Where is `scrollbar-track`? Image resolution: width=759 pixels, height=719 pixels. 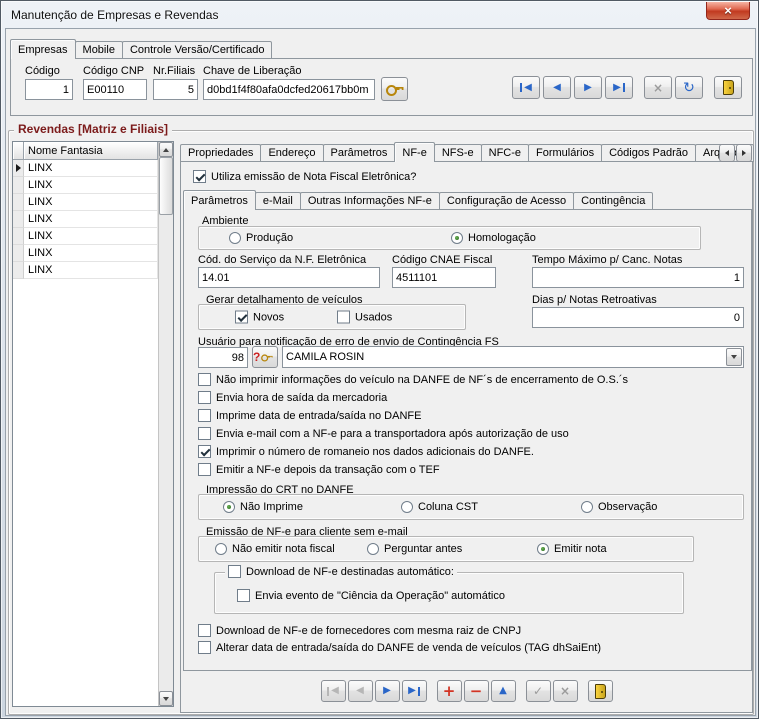 scrollbar-track is located at coordinates (166, 424).